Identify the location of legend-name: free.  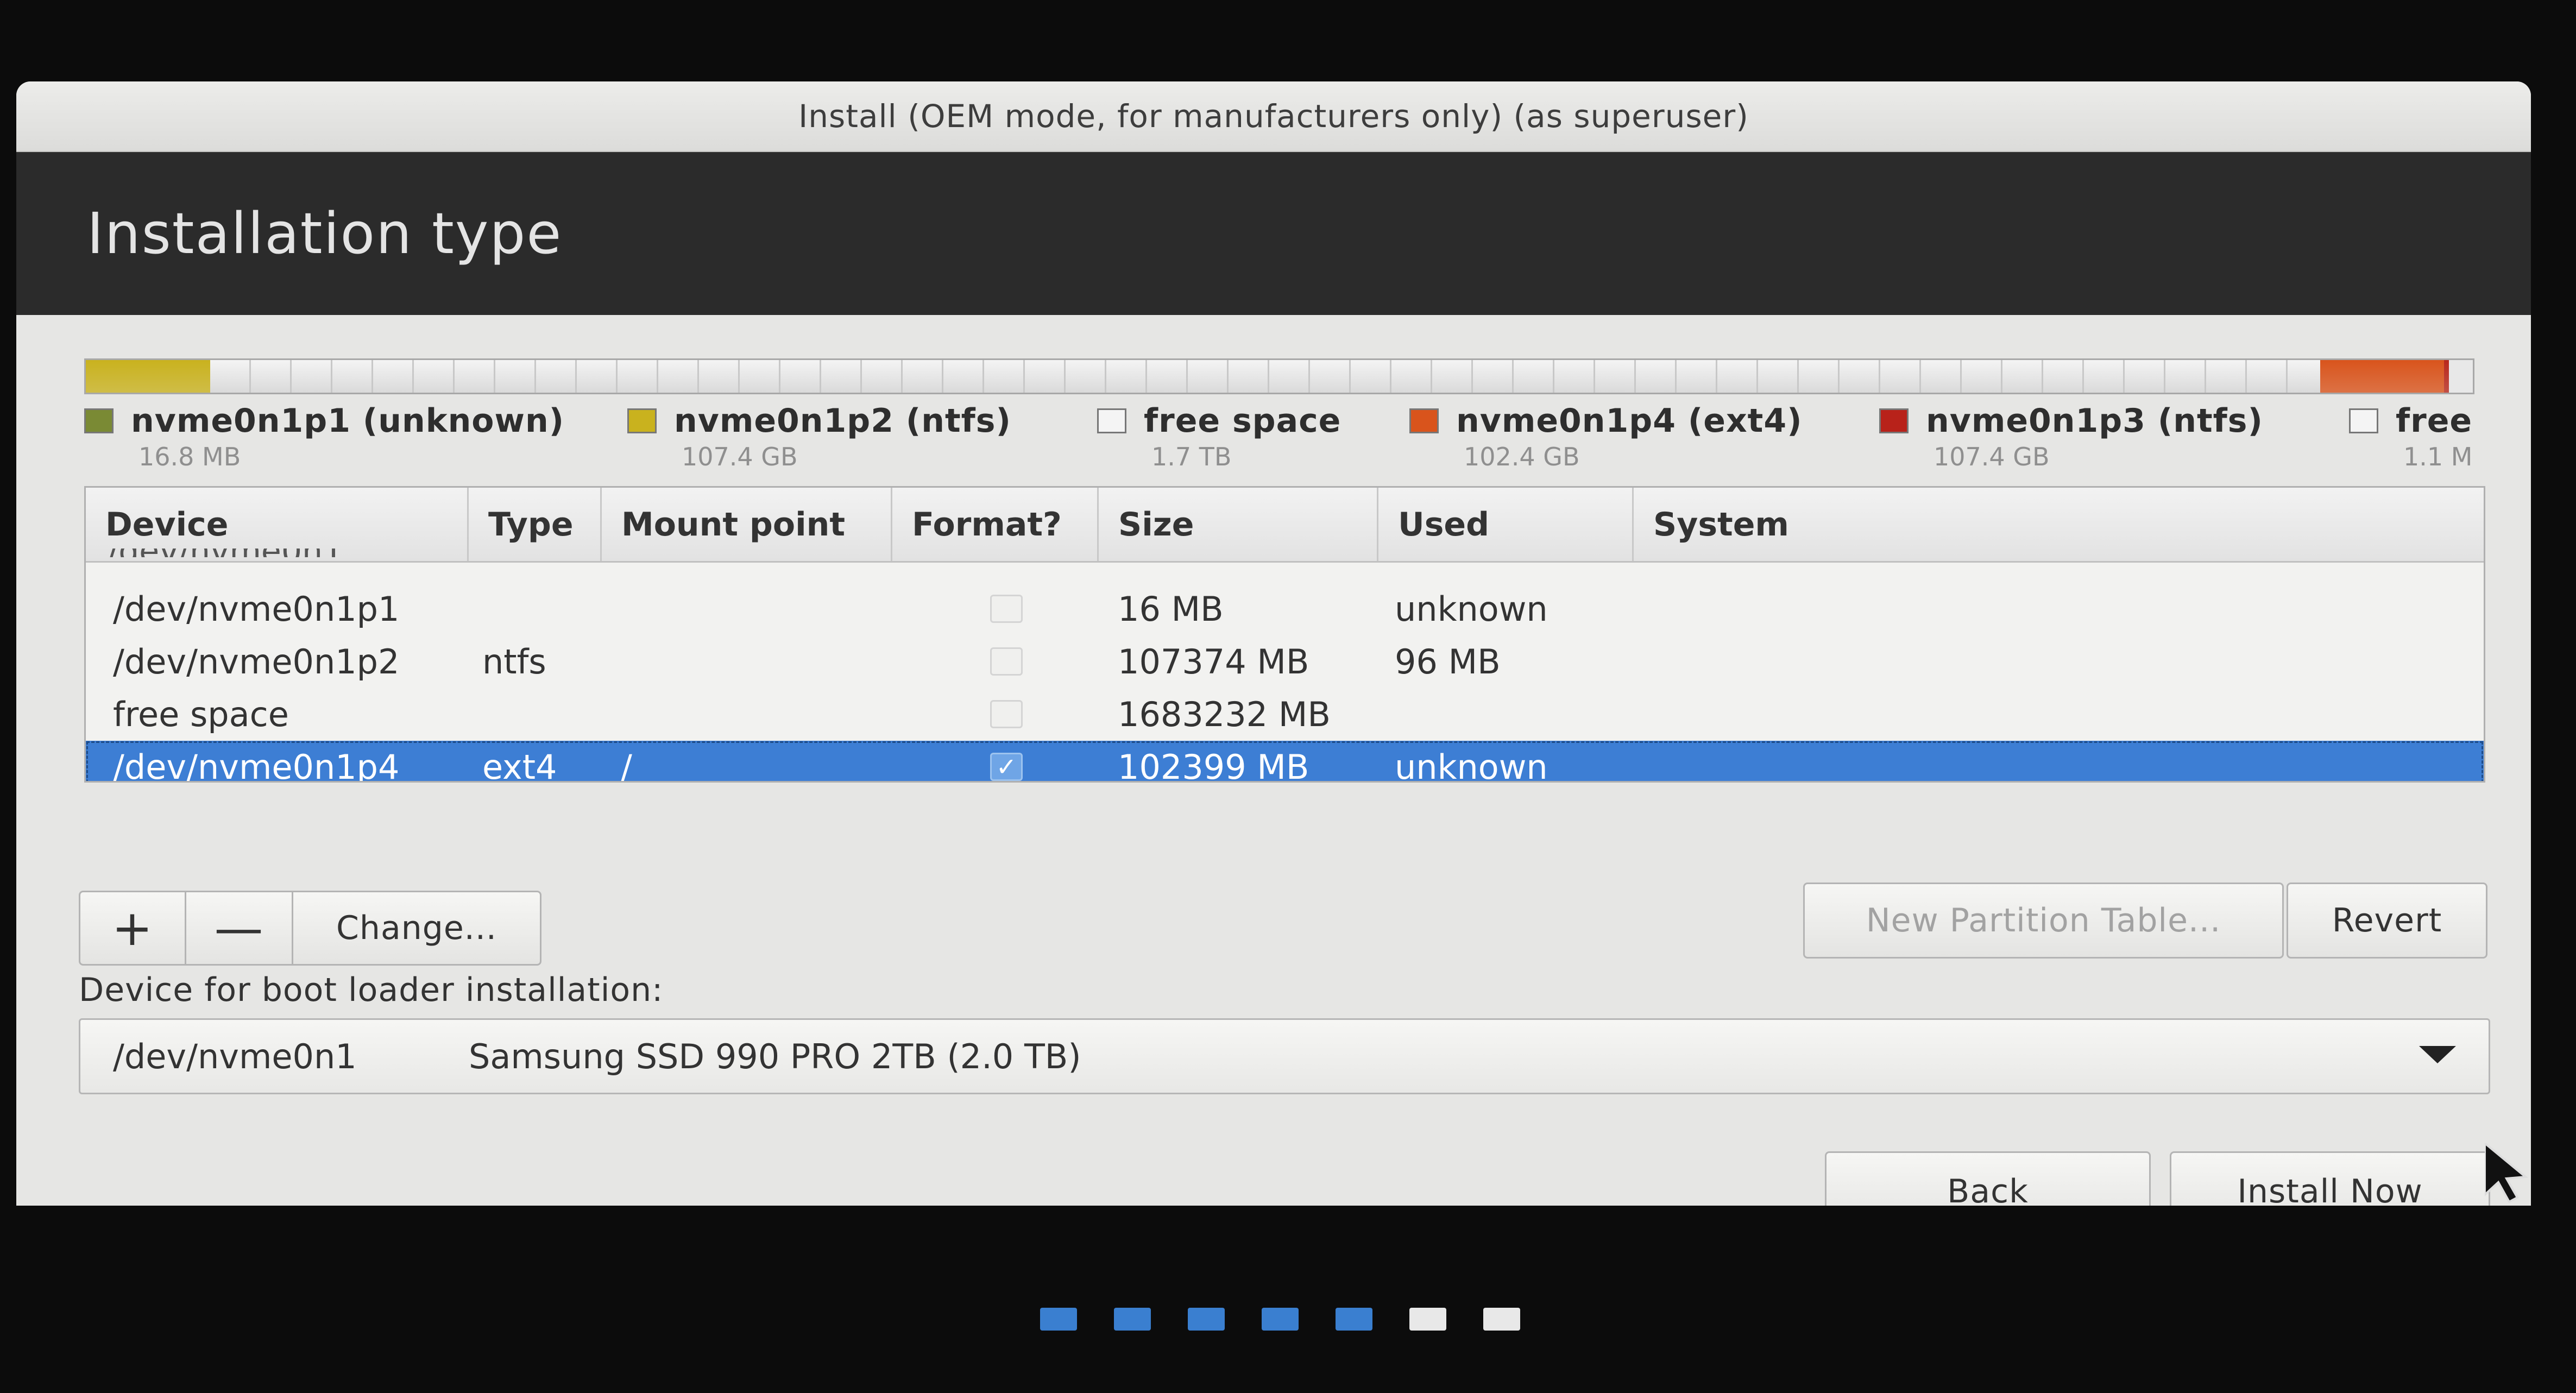
(2433, 421).